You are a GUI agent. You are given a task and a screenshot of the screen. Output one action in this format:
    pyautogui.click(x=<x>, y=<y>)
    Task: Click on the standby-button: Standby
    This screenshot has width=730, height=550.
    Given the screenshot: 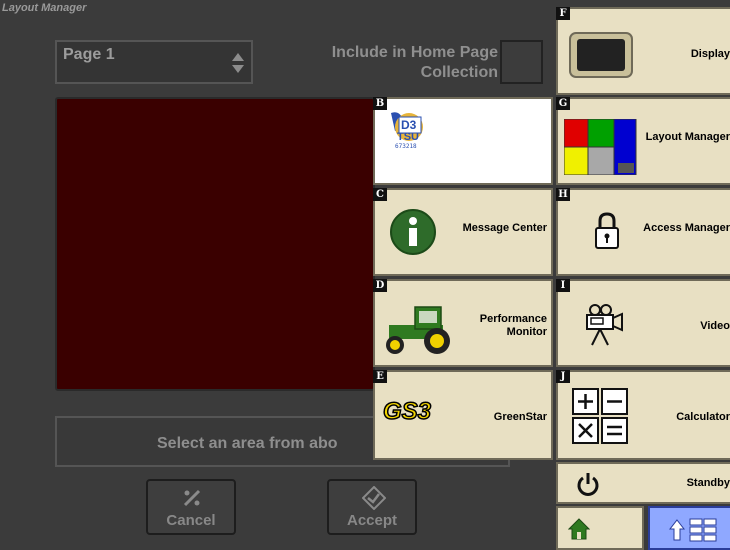 What is the action you would take?
    pyautogui.click(x=643, y=483)
    